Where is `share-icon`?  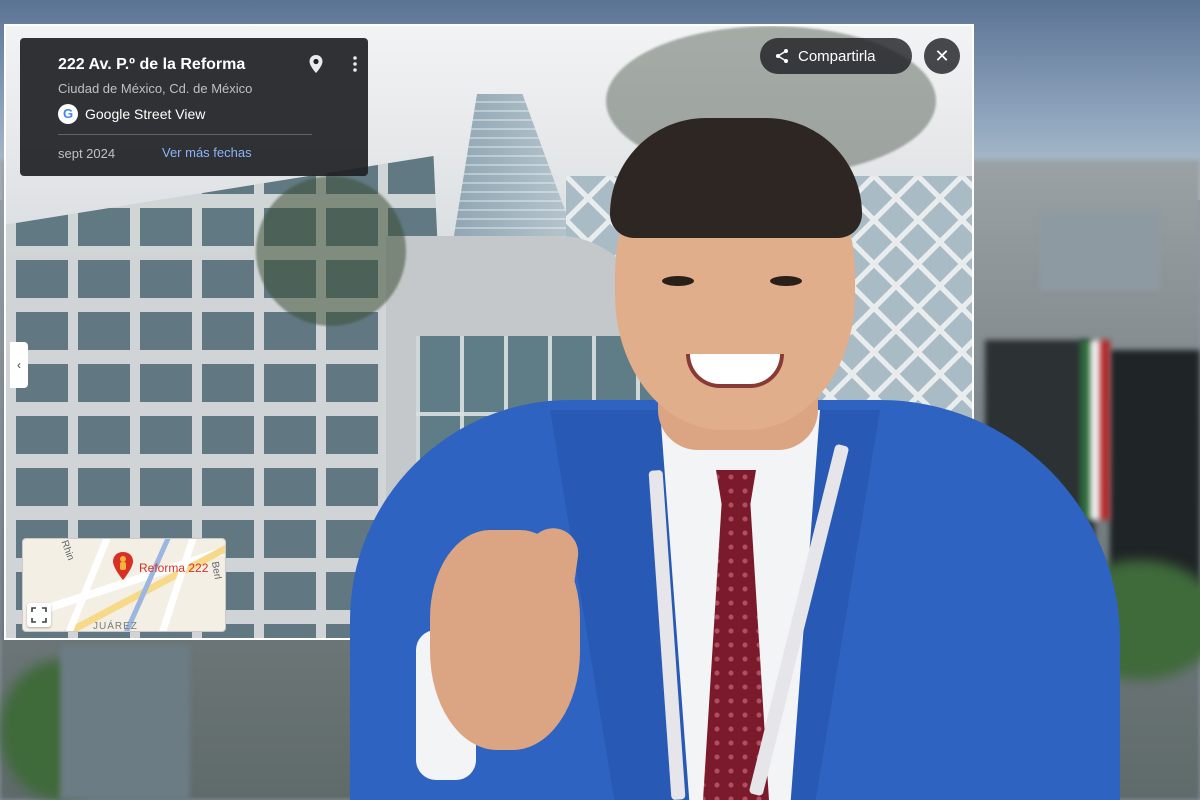
share-icon is located at coordinates (782, 56).